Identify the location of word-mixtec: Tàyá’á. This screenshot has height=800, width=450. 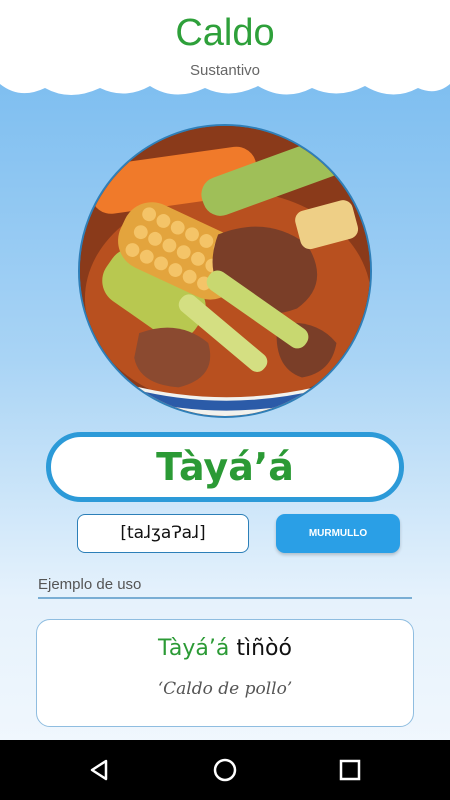
(225, 467).